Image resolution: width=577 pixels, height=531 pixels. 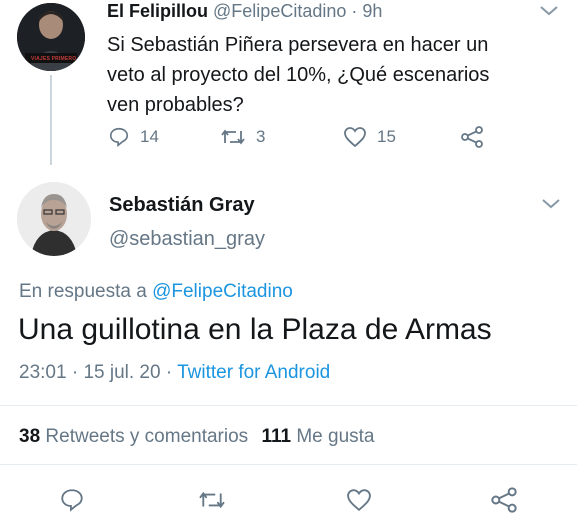 I want to click on text-line: ven probables?, so click(x=175, y=105).